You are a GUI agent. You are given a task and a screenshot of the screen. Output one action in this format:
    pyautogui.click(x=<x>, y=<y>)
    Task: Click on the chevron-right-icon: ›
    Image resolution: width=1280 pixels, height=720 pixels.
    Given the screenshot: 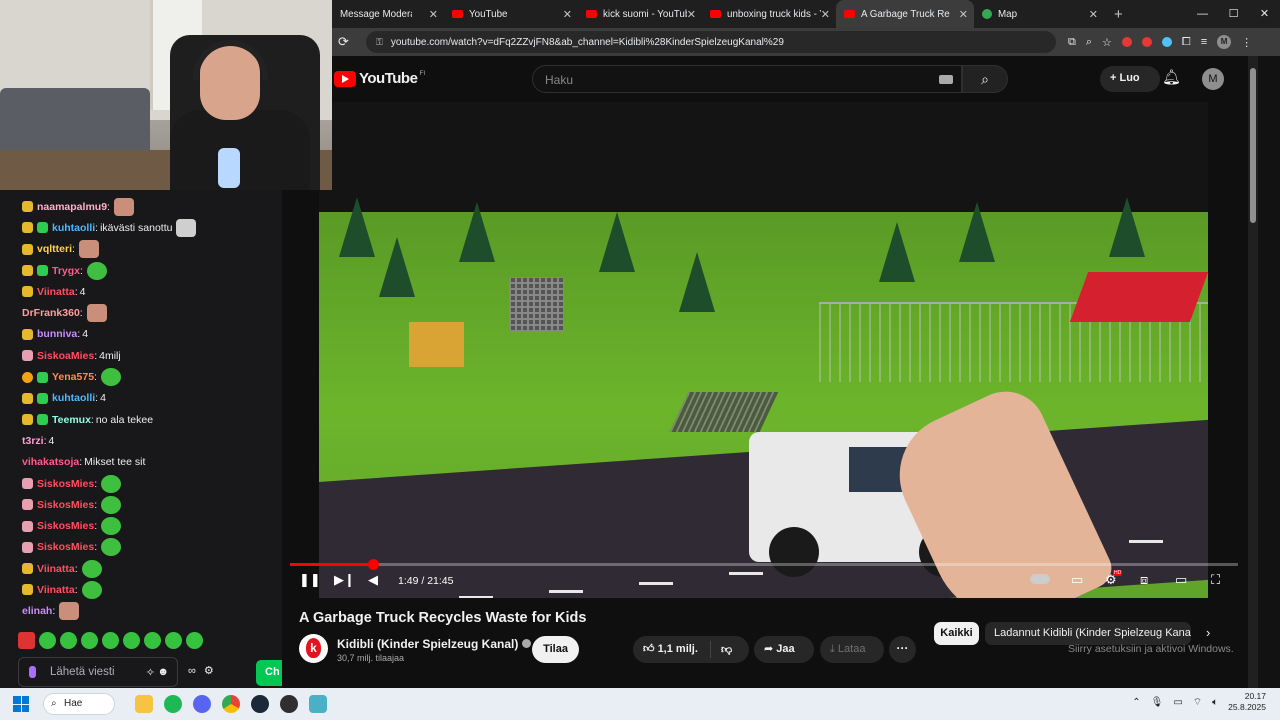 What is the action you would take?
    pyautogui.click(x=1208, y=632)
    